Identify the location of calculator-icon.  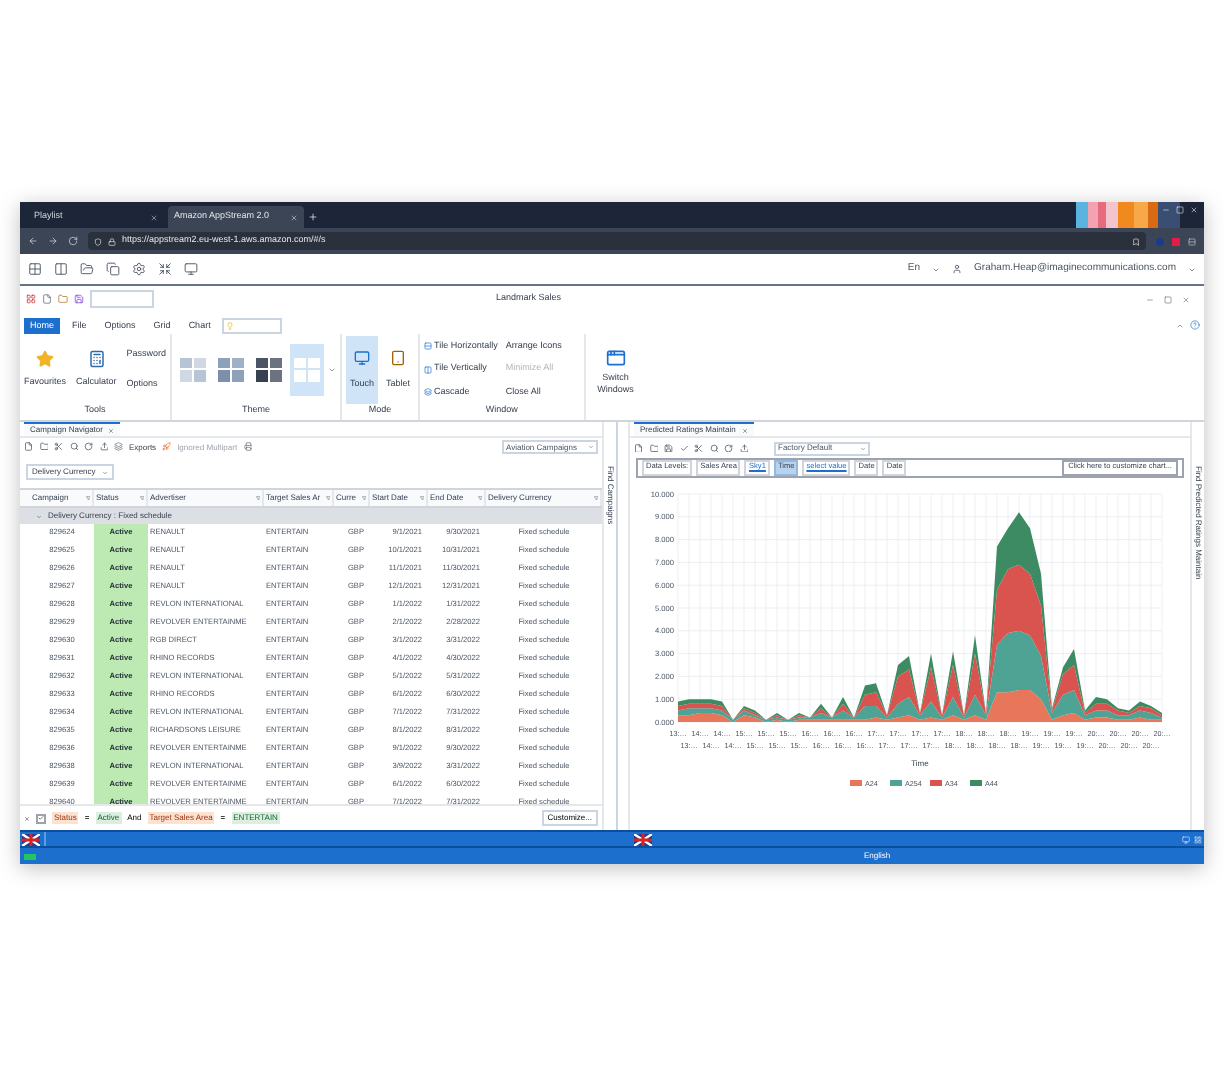
(96, 358).